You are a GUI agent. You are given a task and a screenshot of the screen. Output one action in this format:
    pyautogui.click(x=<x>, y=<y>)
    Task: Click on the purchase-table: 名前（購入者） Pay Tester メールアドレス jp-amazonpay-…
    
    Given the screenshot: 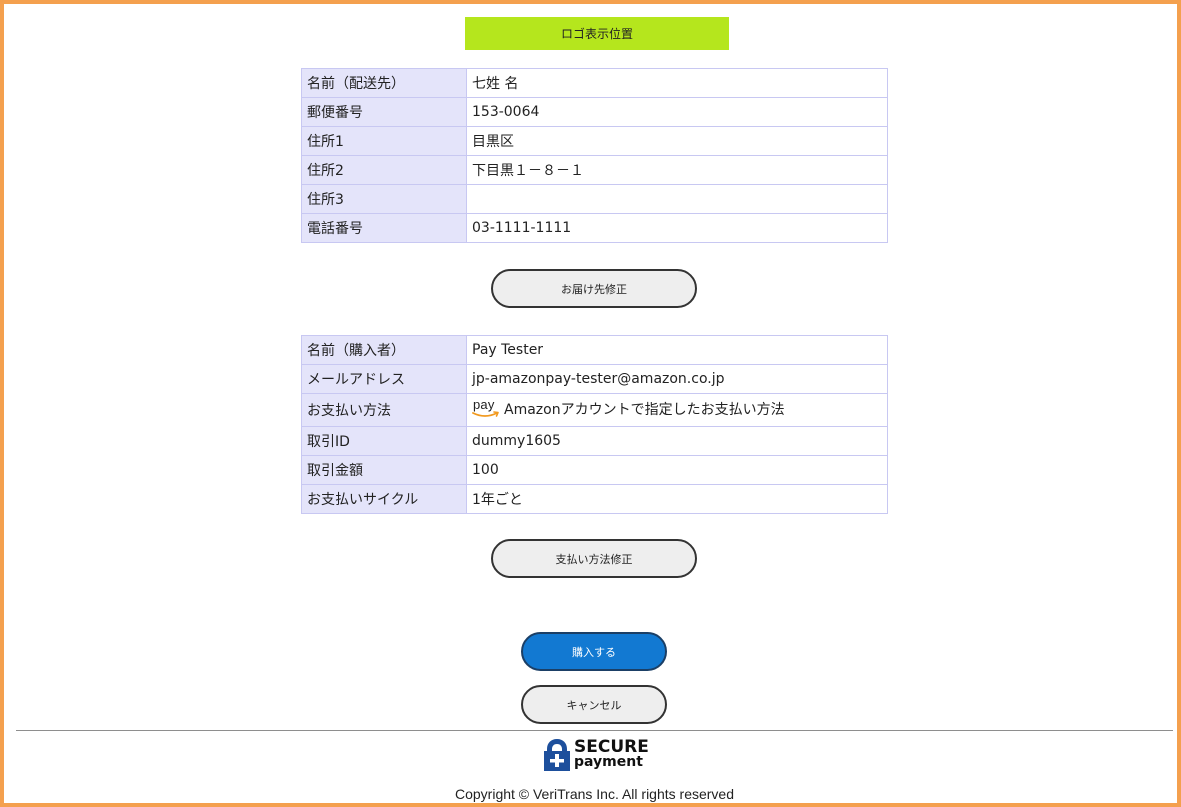 What is the action you would take?
    pyautogui.click(x=594, y=424)
    